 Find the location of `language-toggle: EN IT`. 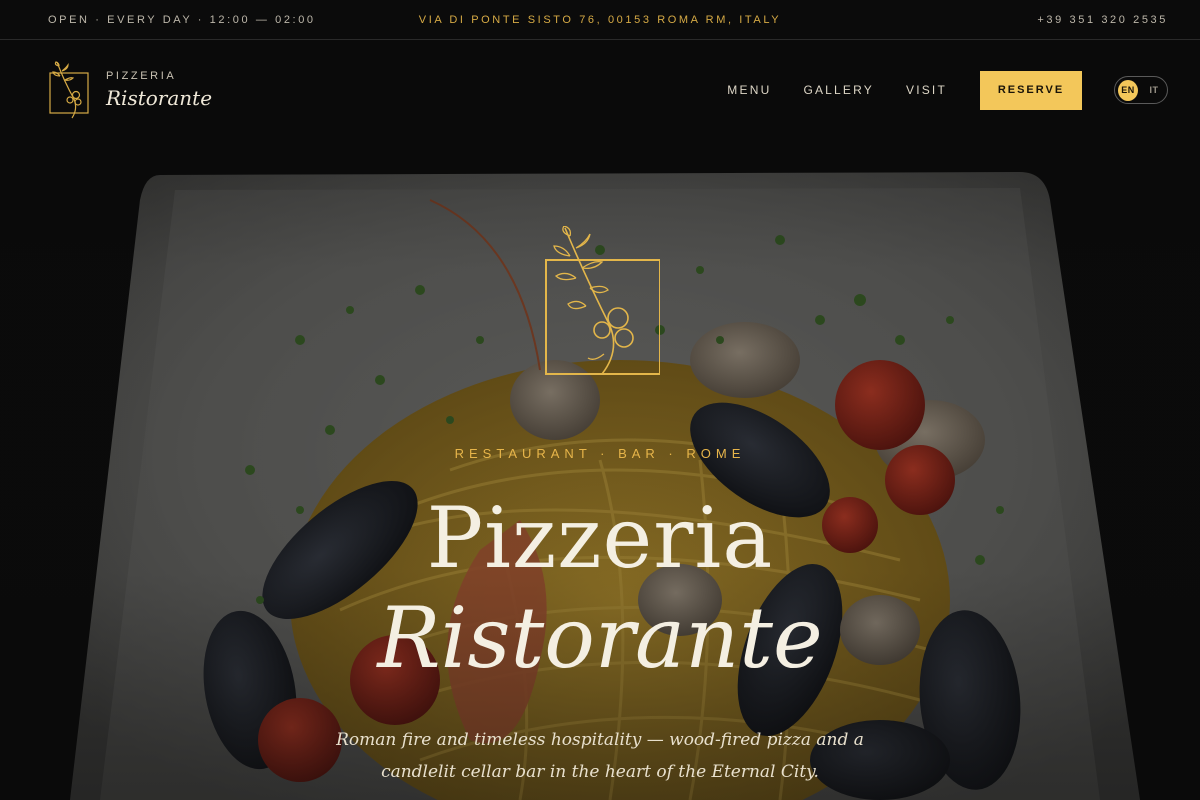

language-toggle: EN IT is located at coordinates (1141, 90).